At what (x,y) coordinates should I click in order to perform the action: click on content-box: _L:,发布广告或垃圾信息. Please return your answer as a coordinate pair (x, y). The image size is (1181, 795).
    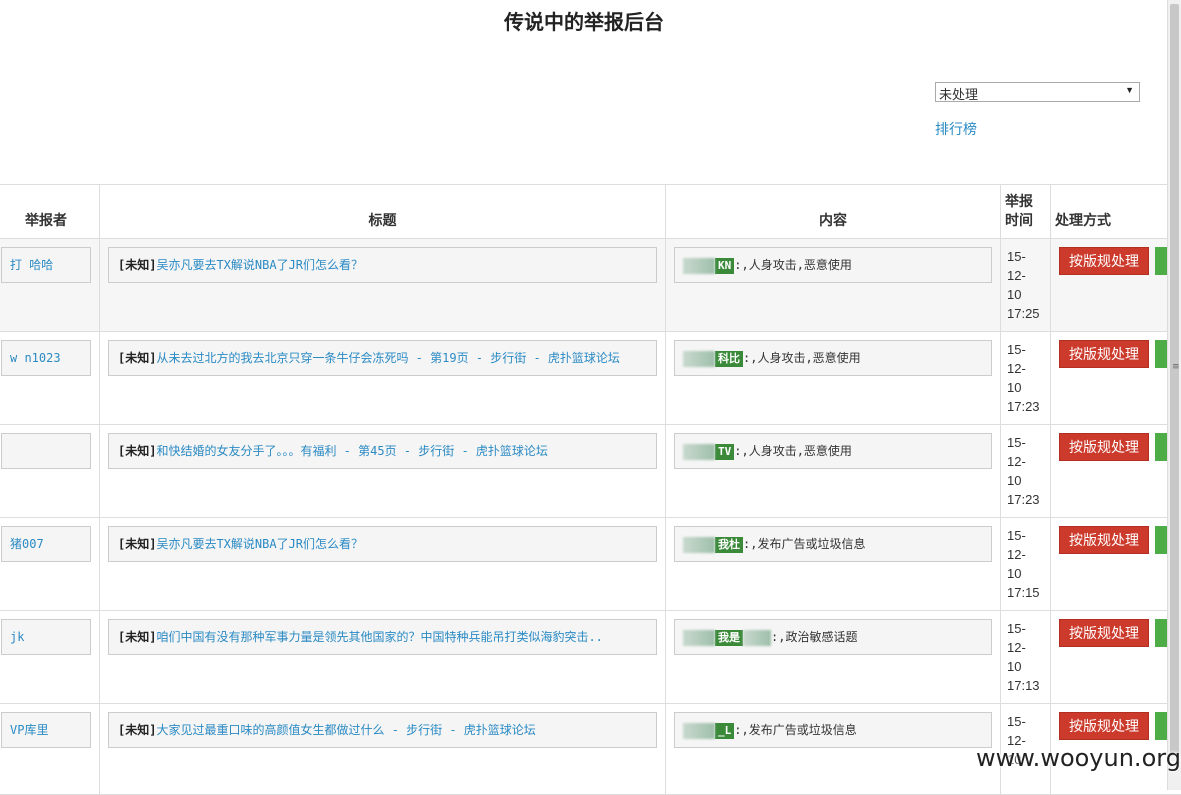
    Looking at the image, I should click on (833, 730).